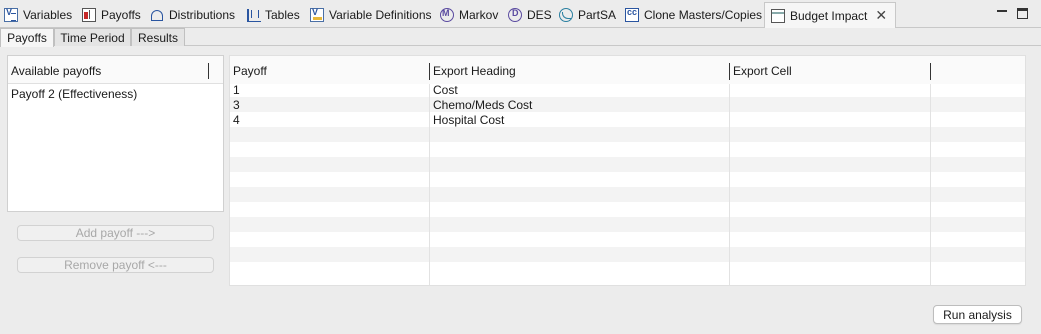 The height and width of the screenshot is (334, 1041). I want to click on tab-markov: Markov, so click(469, 15).